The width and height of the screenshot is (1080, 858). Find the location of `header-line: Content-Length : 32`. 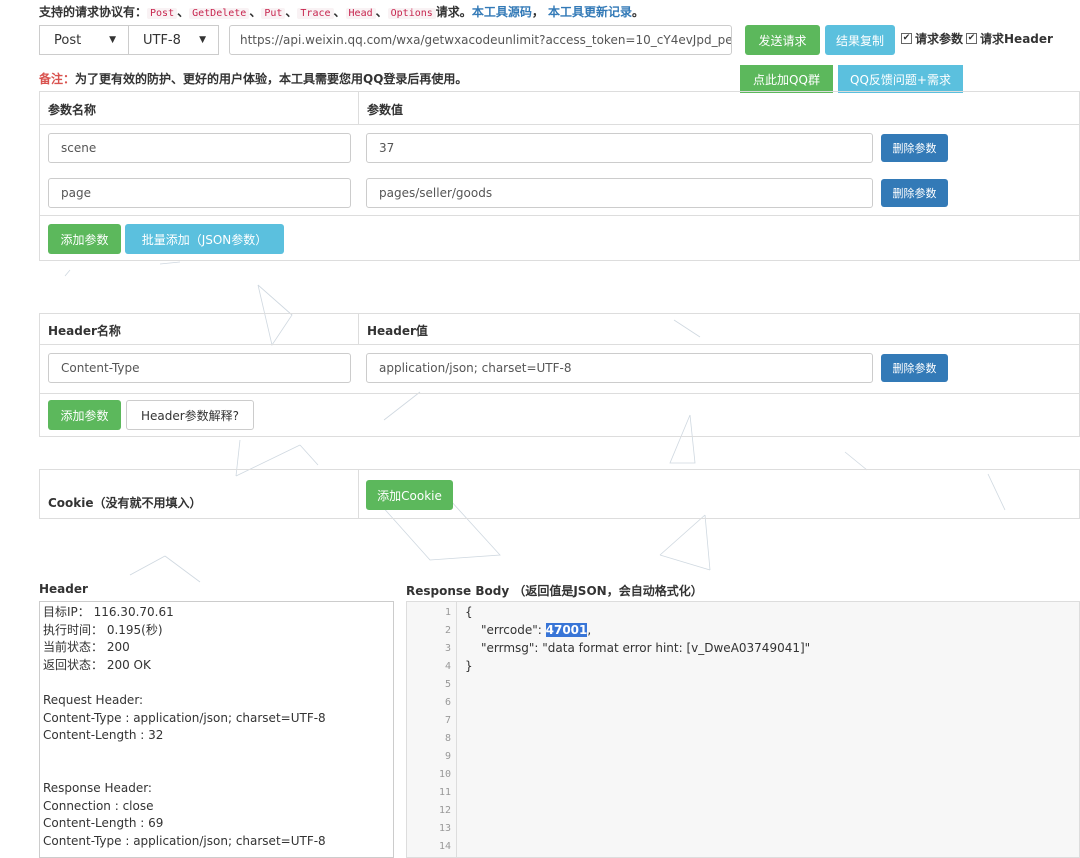

header-line: Content-Length : 32 is located at coordinates (103, 735).